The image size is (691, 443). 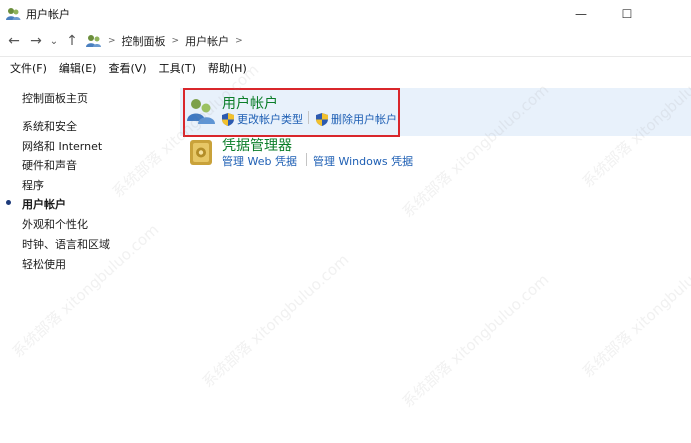 What do you see at coordinates (127, 68) in the screenshot?
I see `menu-view: 查看(V)` at bounding box center [127, 68].